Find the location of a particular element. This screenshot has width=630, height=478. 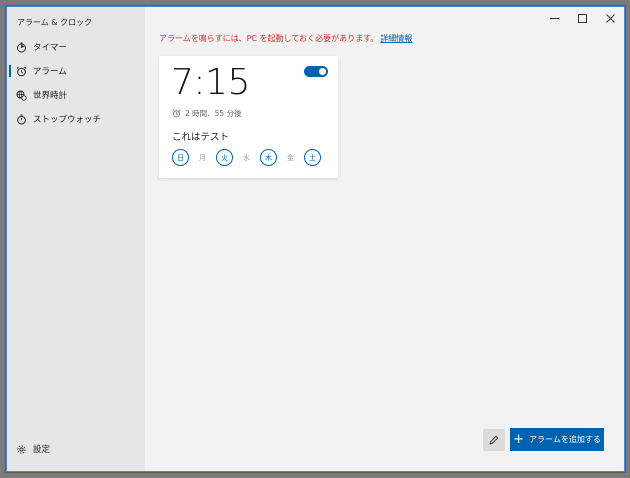

toggle-knob is located at coordinates (322, 71).